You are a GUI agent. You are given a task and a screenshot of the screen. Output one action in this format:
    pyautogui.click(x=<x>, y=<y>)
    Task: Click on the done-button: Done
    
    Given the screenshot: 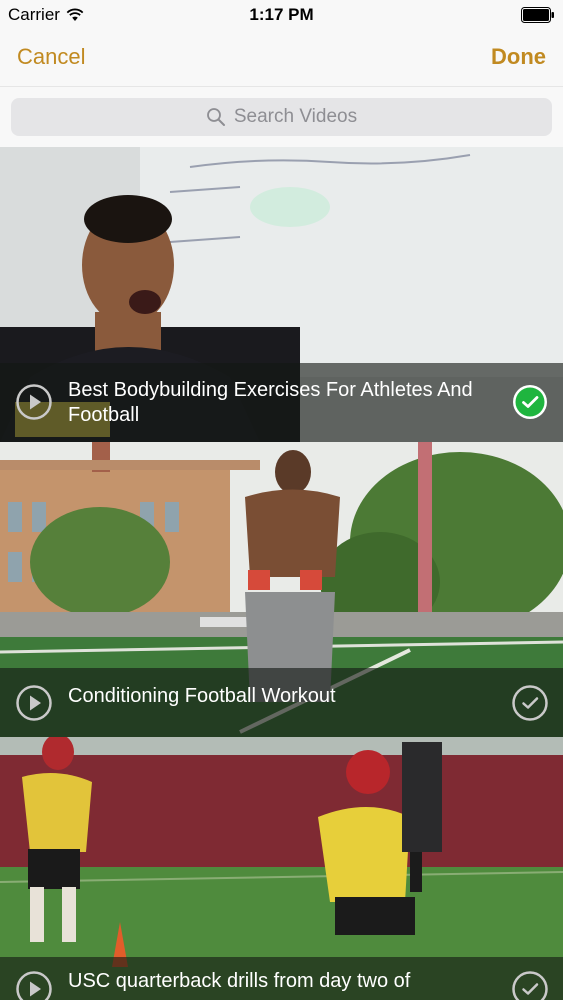 What is the action you would take?
    pyautogui.click(x=518, y=57)
    